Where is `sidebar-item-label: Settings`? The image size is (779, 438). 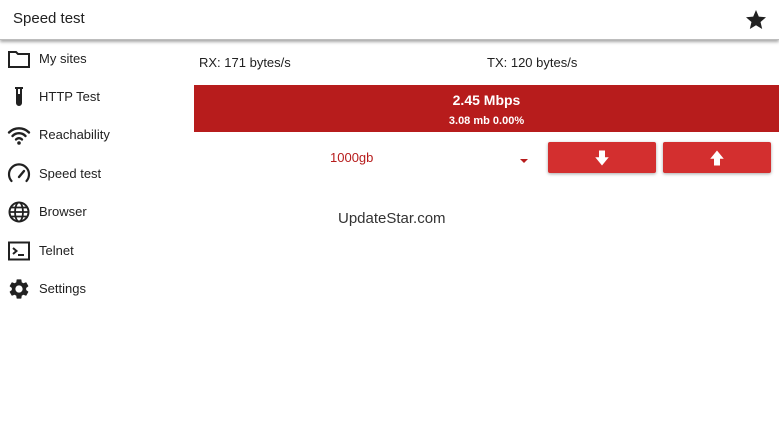
sidebar-item-label: Settings is located at coordinates (62, 288).